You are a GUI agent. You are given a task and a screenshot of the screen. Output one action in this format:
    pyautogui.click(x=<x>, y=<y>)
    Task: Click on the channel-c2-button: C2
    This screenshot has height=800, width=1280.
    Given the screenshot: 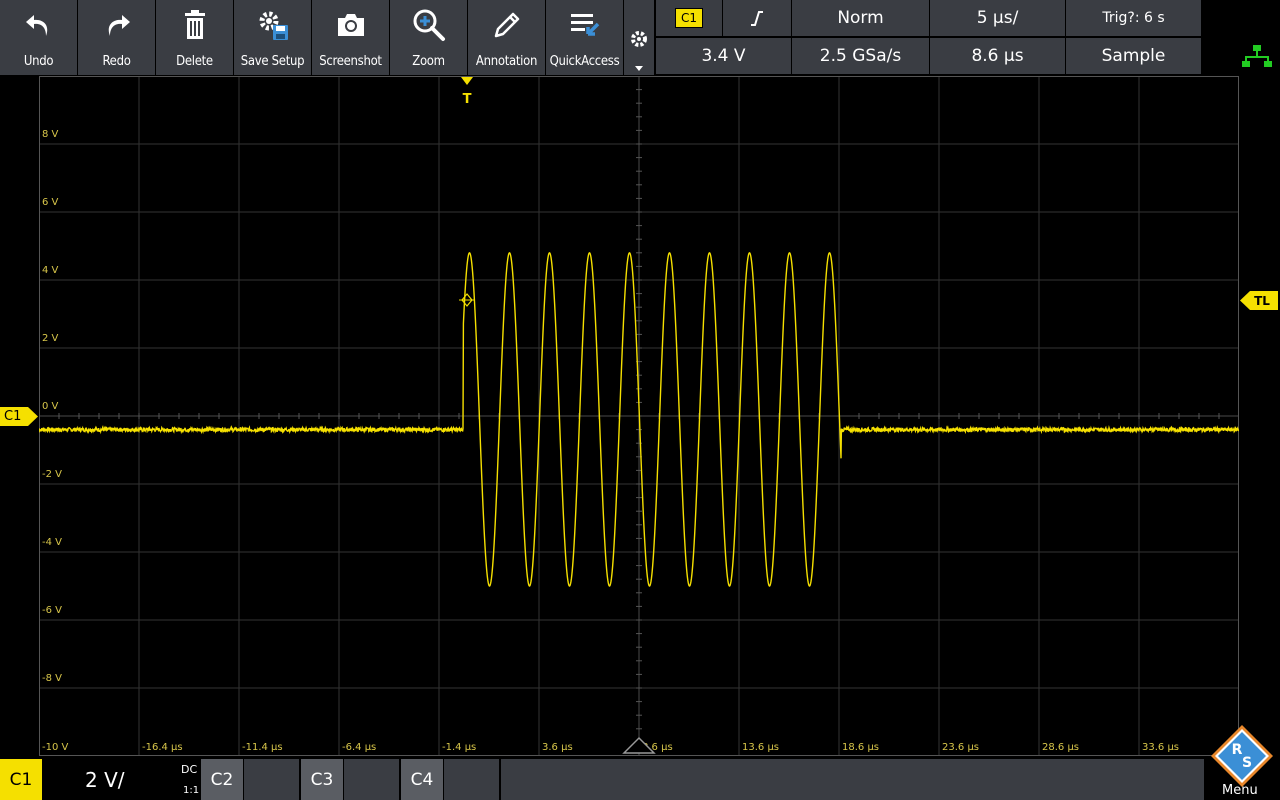 What is the action you would take?
    pyautogui.click(x=222, y=779)
    